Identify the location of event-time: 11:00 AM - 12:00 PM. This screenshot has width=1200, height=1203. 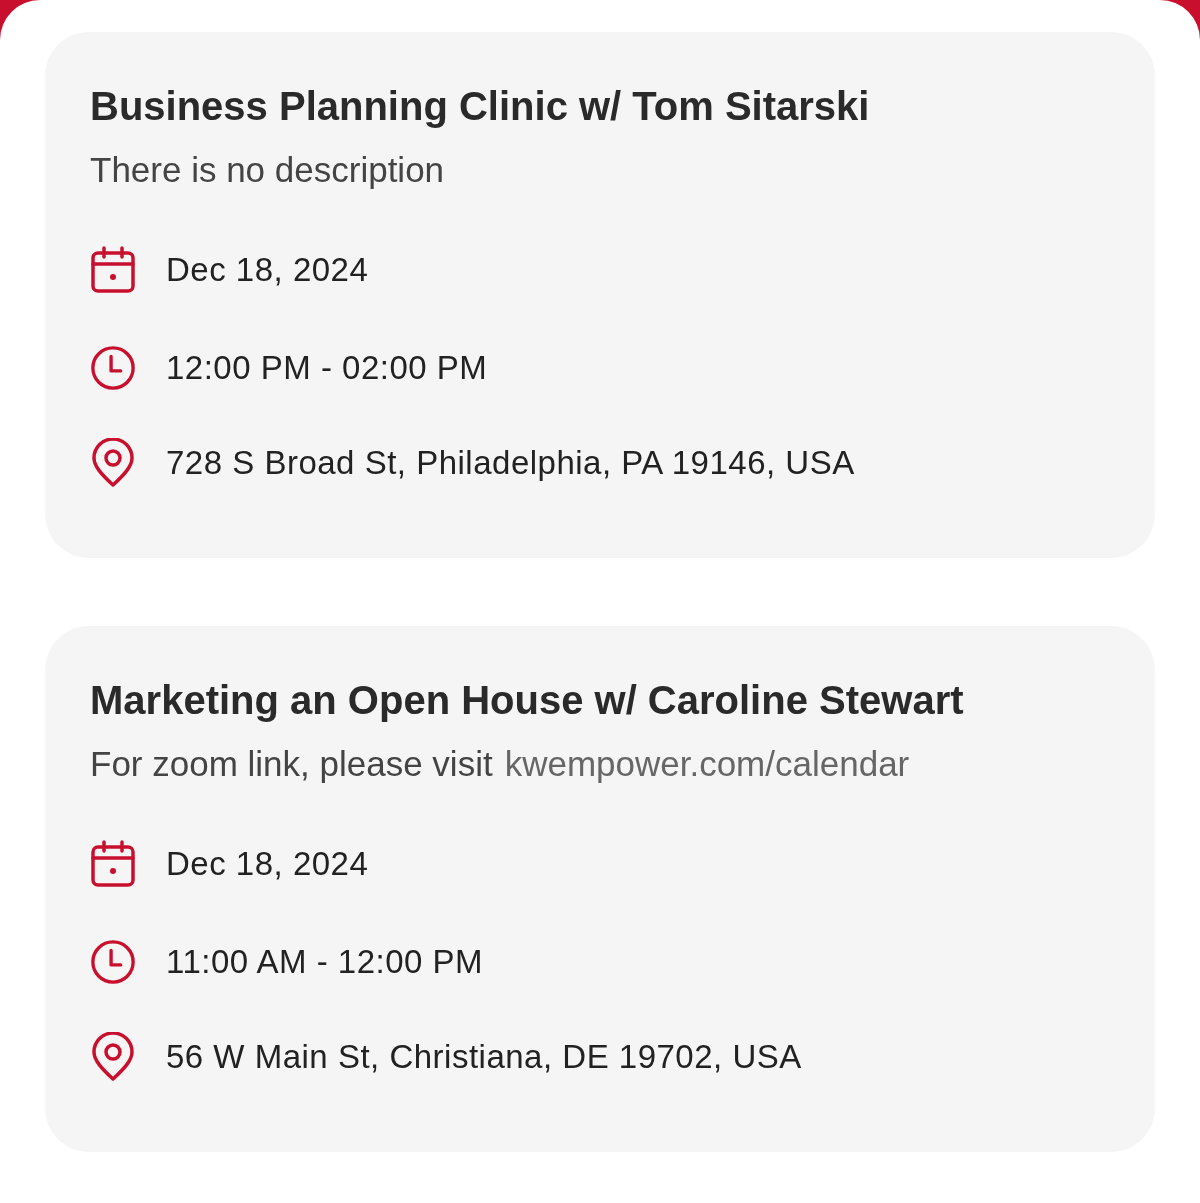
(325, 962).